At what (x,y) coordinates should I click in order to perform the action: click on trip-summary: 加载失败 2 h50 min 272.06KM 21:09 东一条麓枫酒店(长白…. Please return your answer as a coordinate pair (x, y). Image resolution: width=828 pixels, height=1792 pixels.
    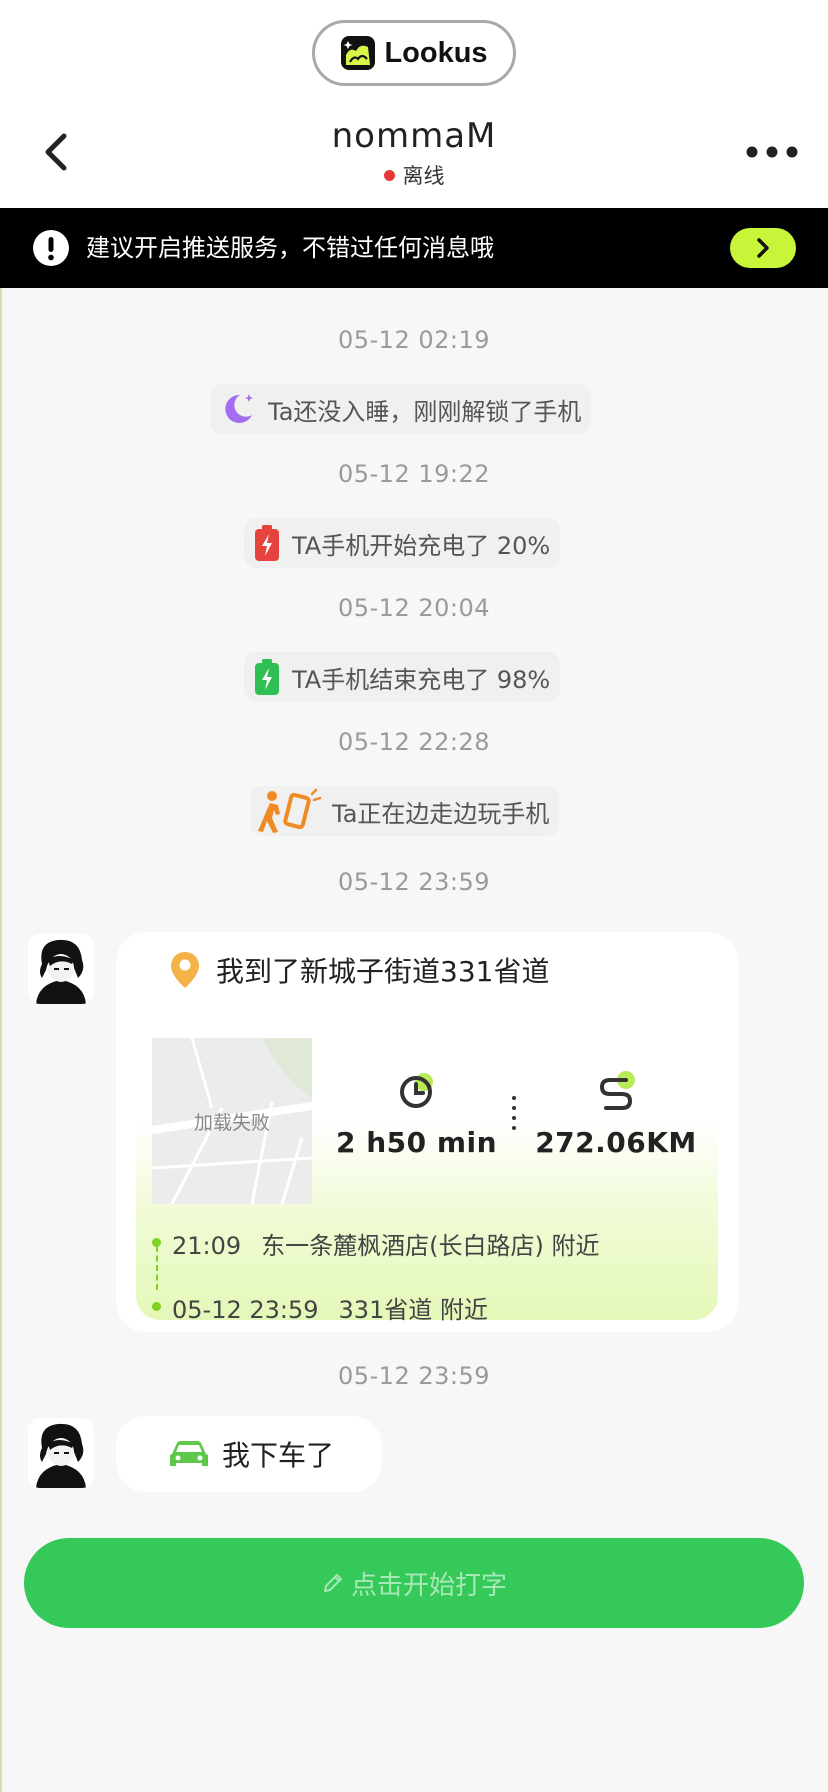
    Looking at the image, I should click on (427, 1181).